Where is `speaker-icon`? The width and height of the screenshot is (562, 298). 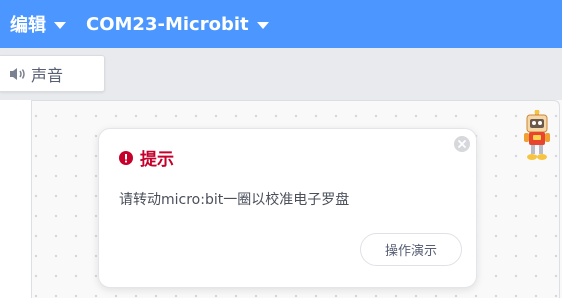 speaker-icon is located at coordinates (17, 73).